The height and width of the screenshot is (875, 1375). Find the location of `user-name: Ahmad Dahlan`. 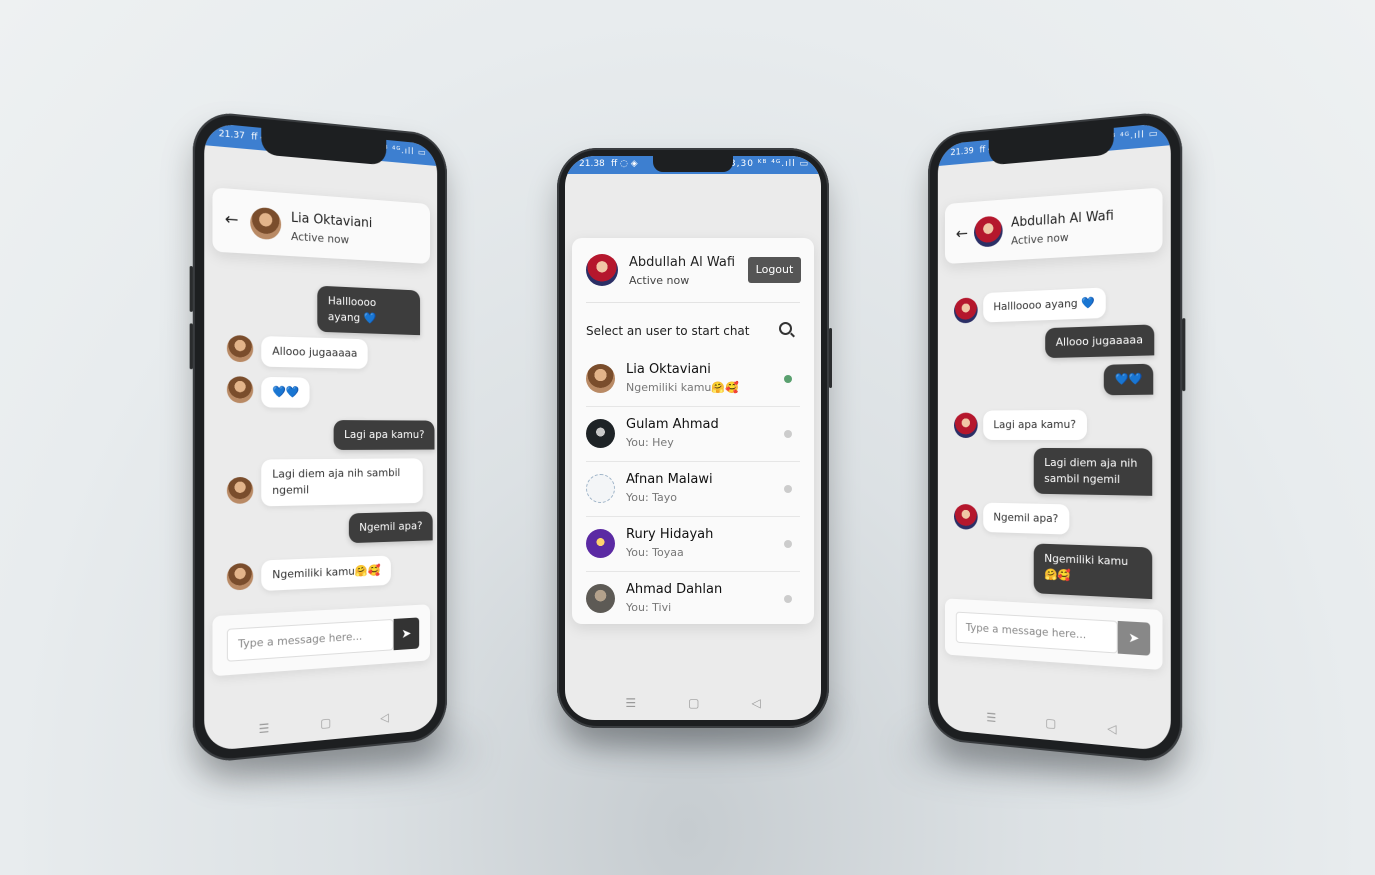

user-name: Ahmad Dahlan is located at coordinates (674, 589).